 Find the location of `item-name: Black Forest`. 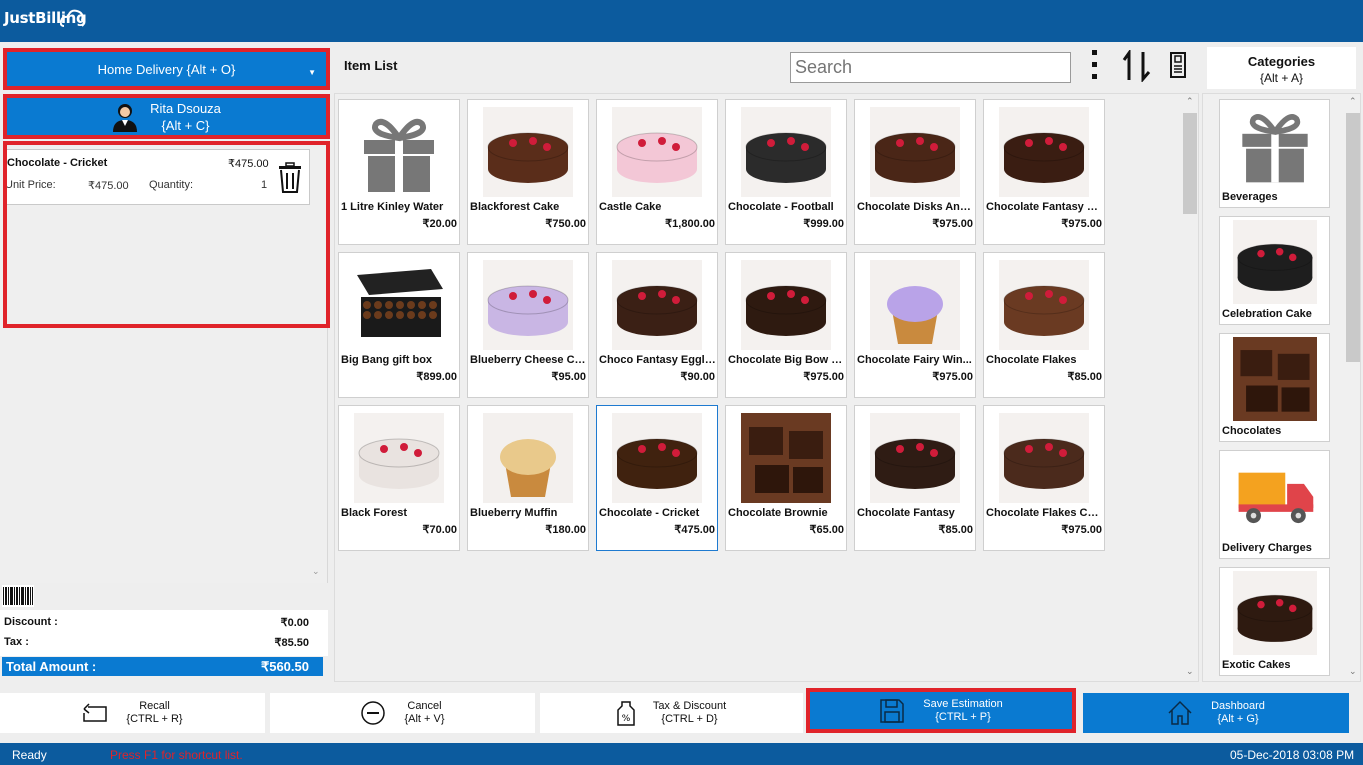

item-name: Black Forest is located at coordinates (374, 513).